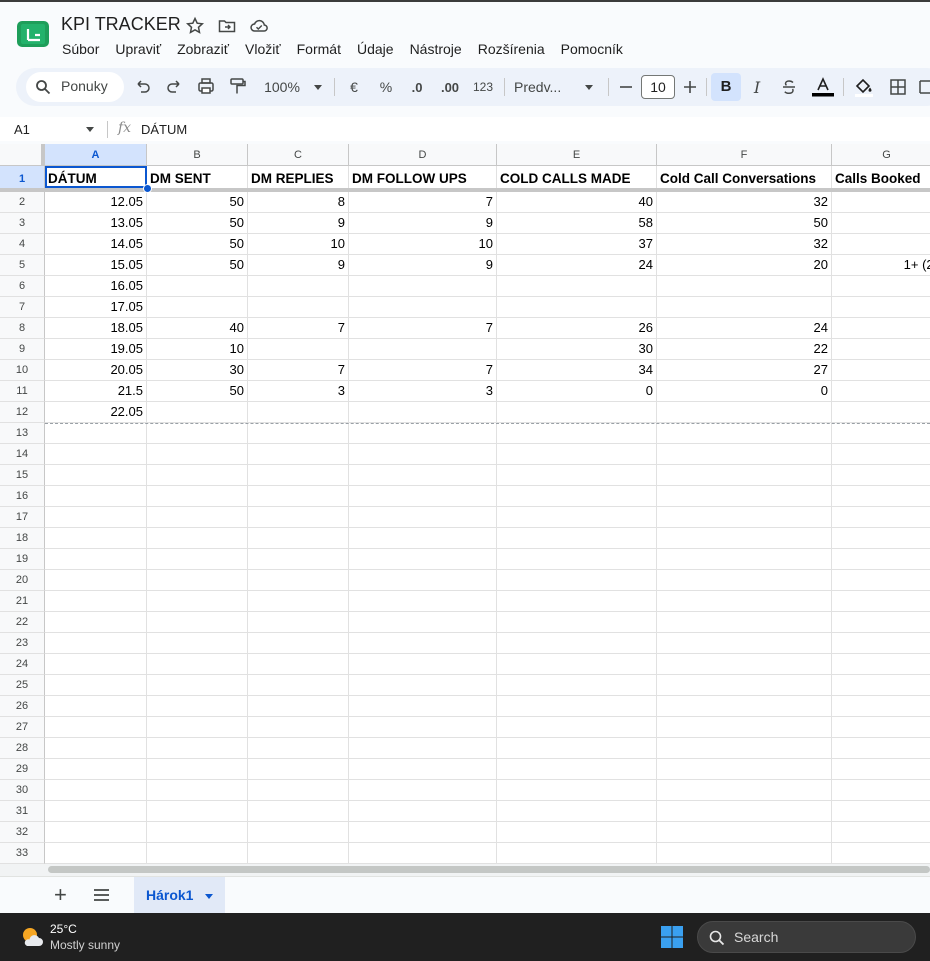 The height and width of the screenshot is (961, 930). I want to click on cell-f7, so click(744, 307).